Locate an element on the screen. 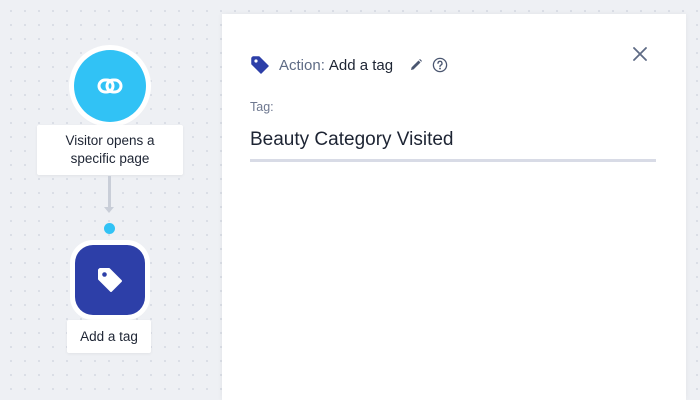 The width and height of the screenshot is (700, 400). action-node-label: Add a tag is located at coordinates (109, 336).